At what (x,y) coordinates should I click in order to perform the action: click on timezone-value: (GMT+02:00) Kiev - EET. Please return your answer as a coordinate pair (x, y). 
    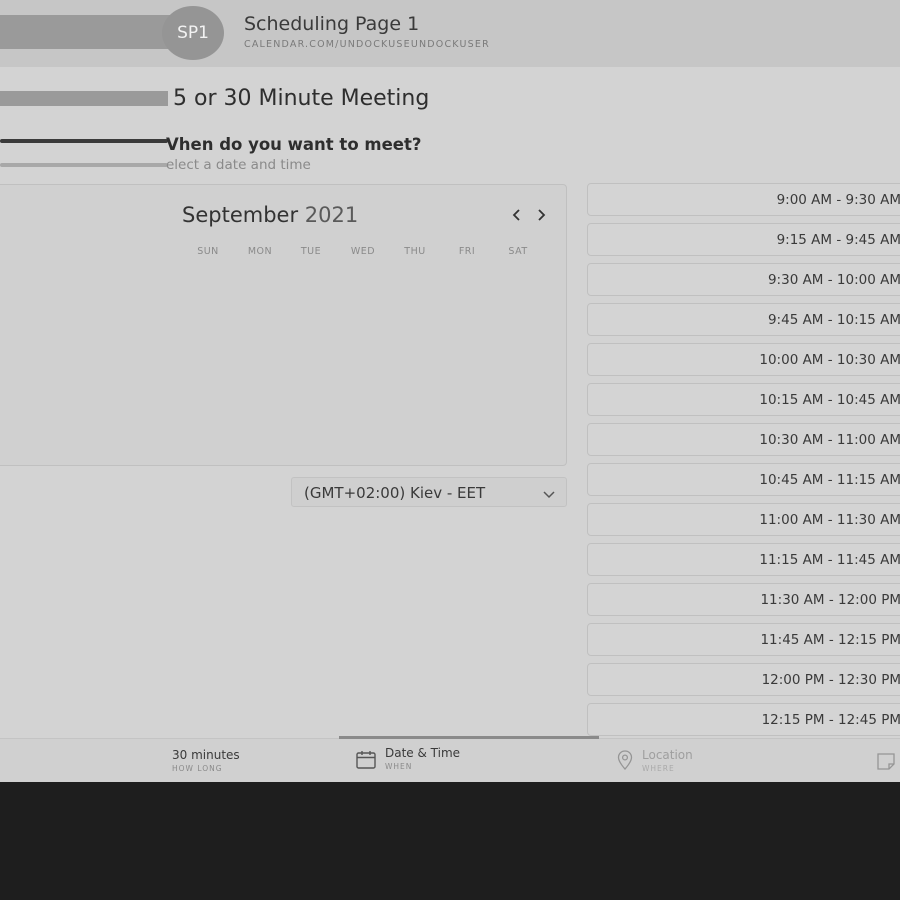
    Looking at the image, I should click on (395, 493).